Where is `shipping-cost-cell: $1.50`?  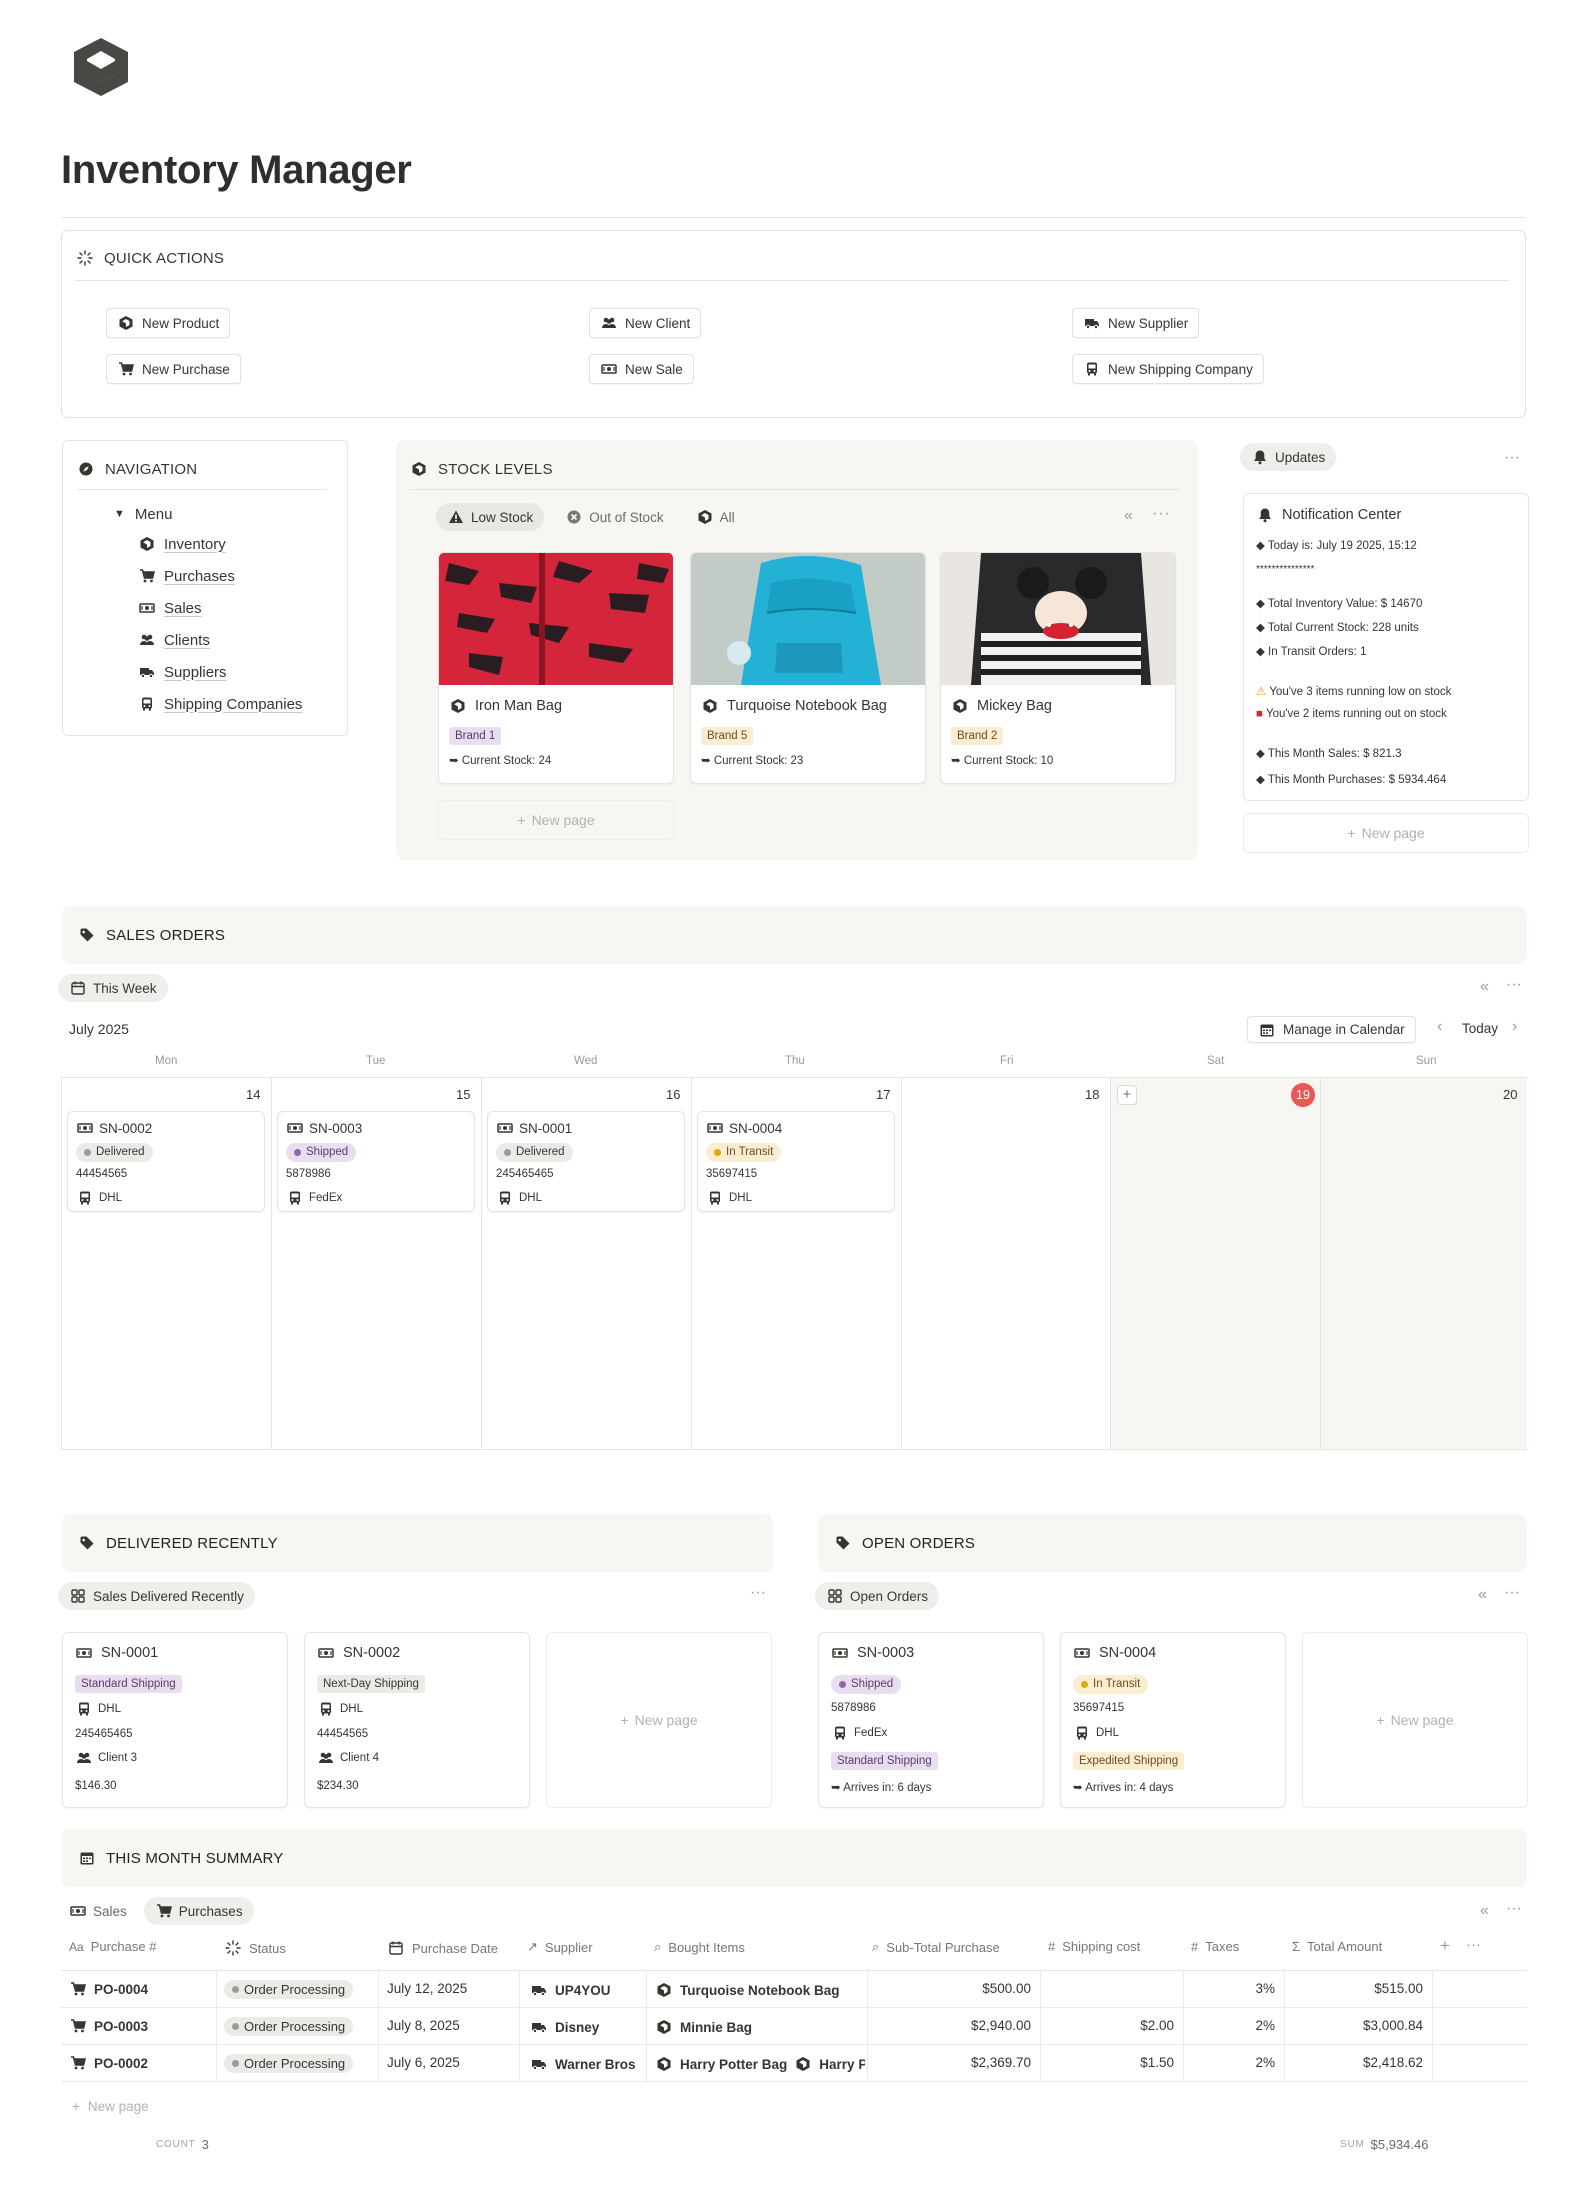 shipping-cost-cell: $1.50 is located at coordinates (1112, 2062).